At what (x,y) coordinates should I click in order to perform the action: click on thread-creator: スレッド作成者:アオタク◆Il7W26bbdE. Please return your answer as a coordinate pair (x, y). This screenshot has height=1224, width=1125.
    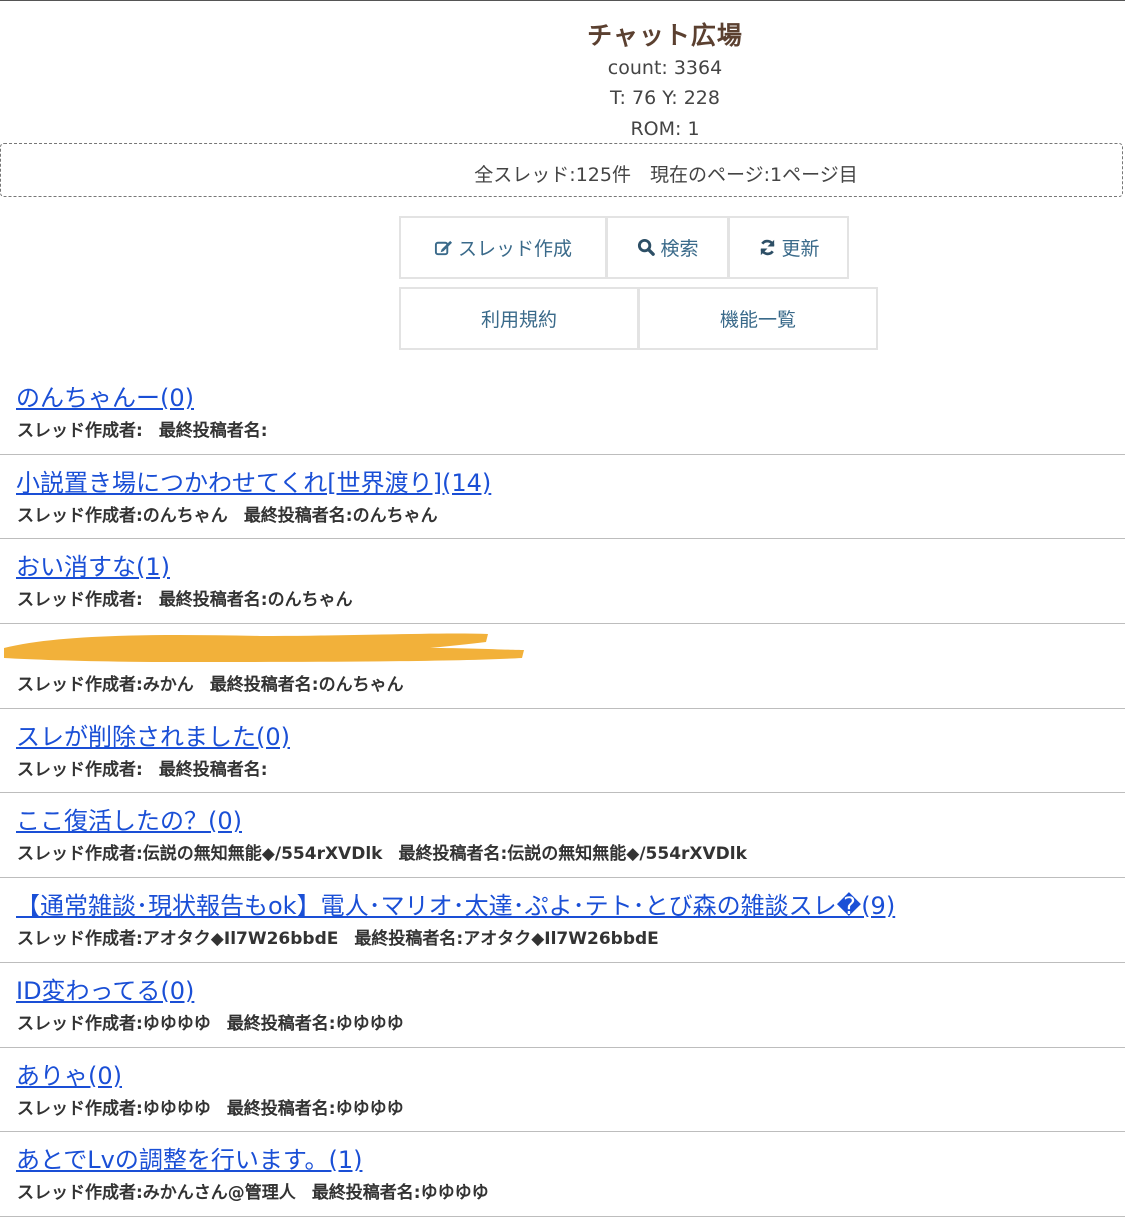
    Looking at the image, I should click on (178, 939).